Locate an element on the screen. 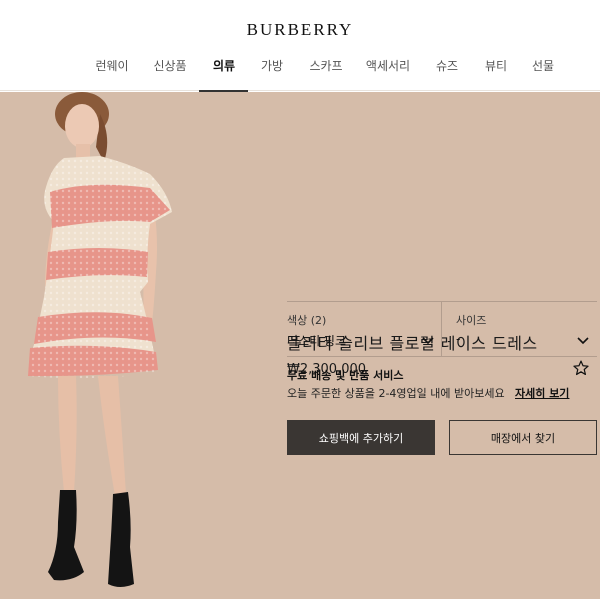 This screenshot has height=599, width=600. nav-item-new: 신상품 is located at coordinates (170, 74).